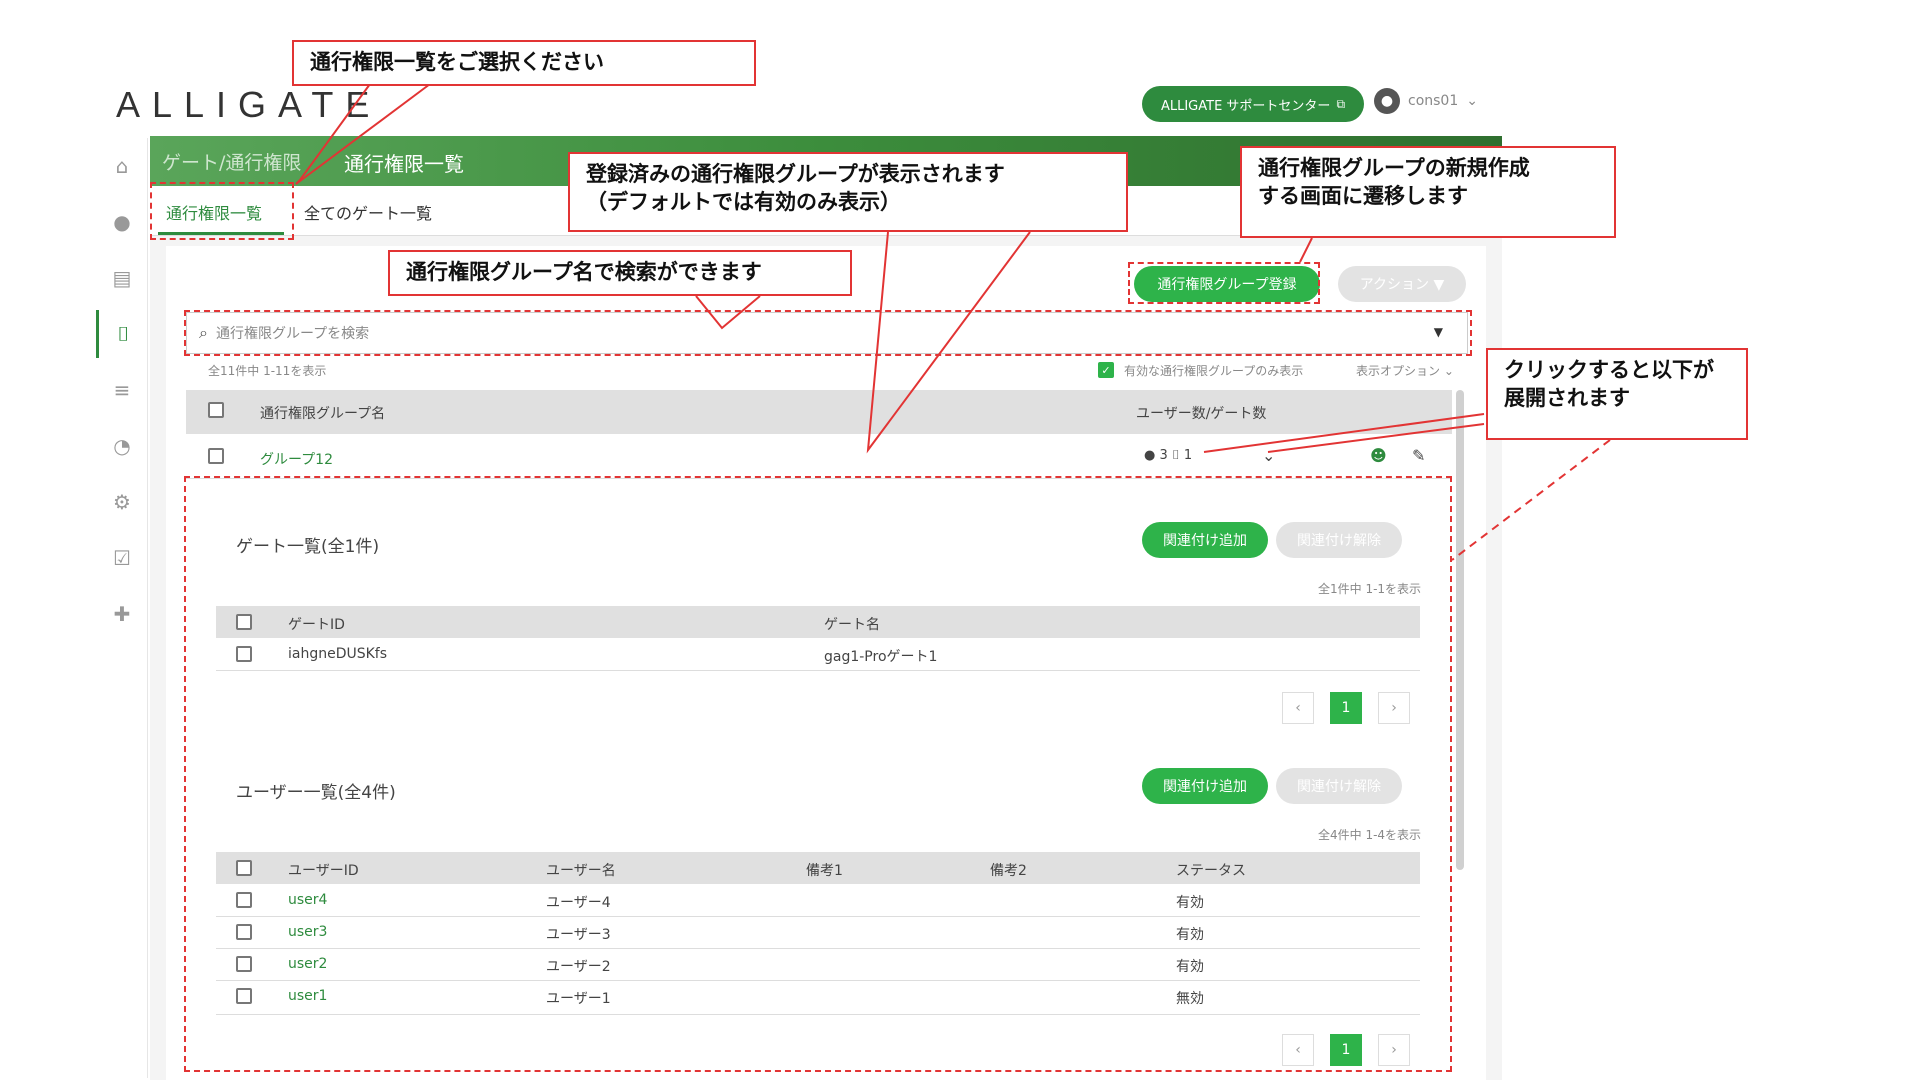 The width and height of the screenshot is (1920, 1080). Describe the element at coordinates (122, 558) in the screenshot. I see `checkbox-icon: ☑` at that location.